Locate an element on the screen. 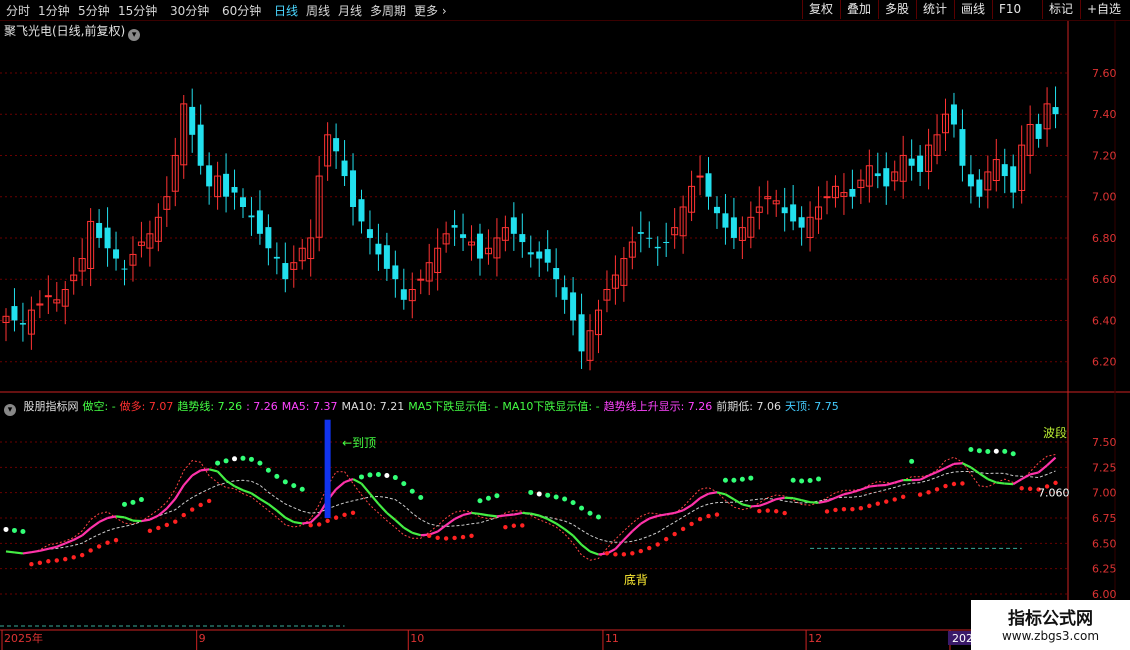 The height and width of the screenshot is (650, 1130). main-y-tick-4: 7.00 is located at coordinates (1104, 197).